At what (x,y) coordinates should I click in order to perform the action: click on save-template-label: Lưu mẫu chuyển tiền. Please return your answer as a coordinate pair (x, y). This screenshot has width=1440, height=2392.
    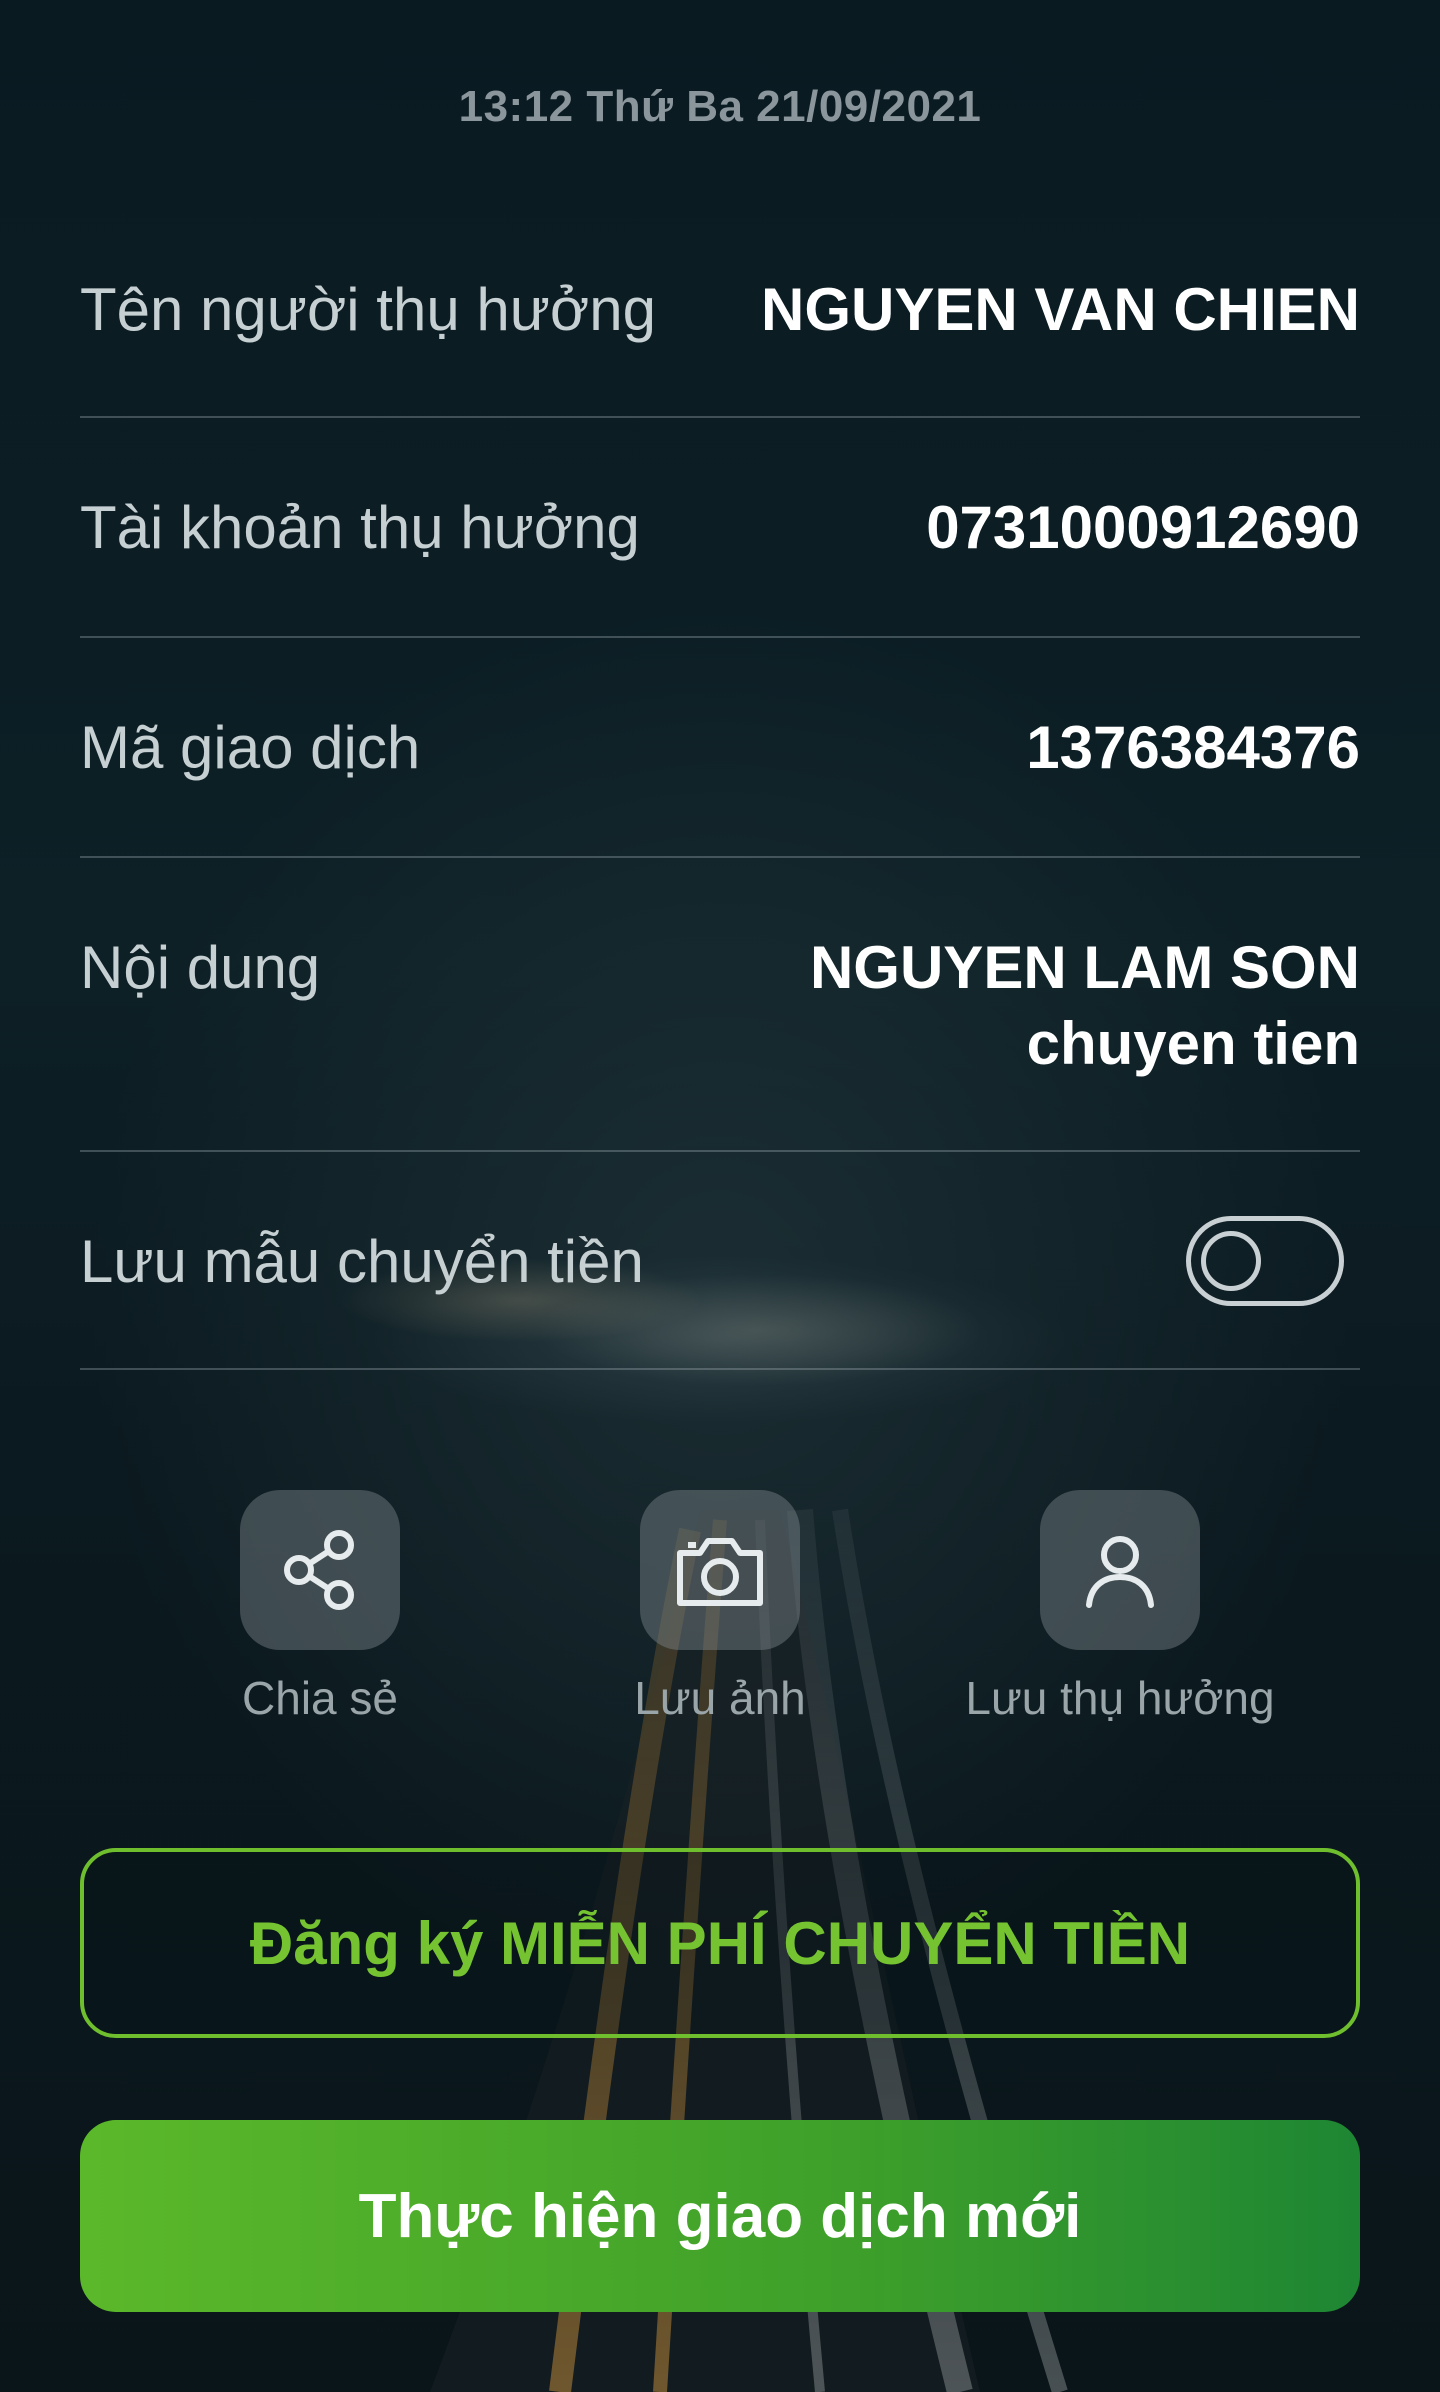
    Looking at the image, I should click on (362, 1261).